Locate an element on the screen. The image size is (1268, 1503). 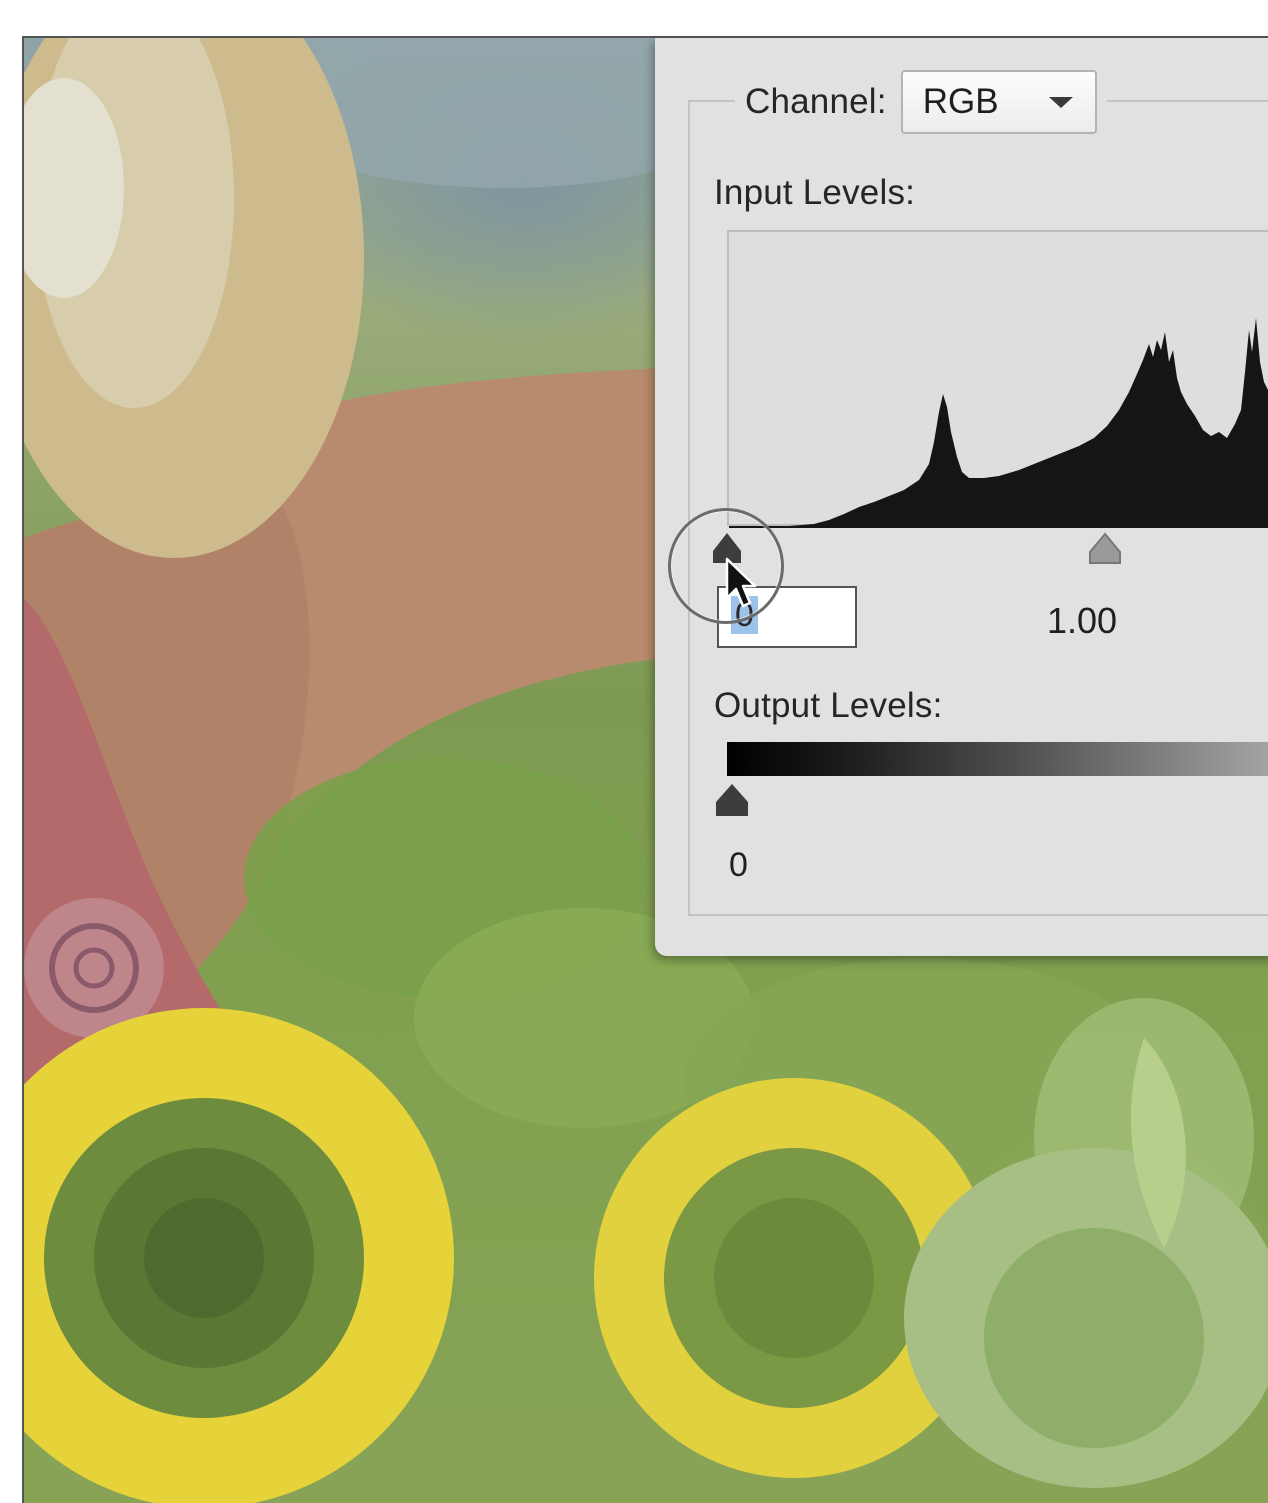
input-black-value: 0 is located at coordinates (744, 615).